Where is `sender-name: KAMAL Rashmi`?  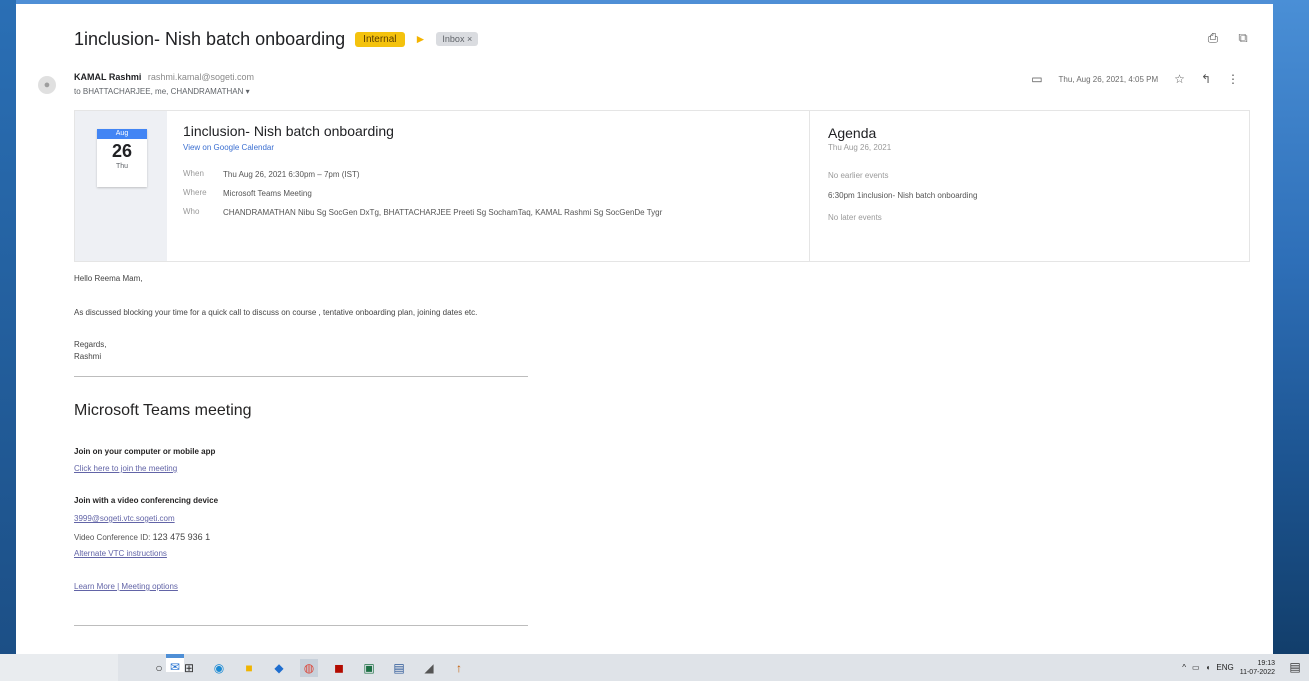 sender-name: KAMAL Rashmi is located at coordinates (108, 77).